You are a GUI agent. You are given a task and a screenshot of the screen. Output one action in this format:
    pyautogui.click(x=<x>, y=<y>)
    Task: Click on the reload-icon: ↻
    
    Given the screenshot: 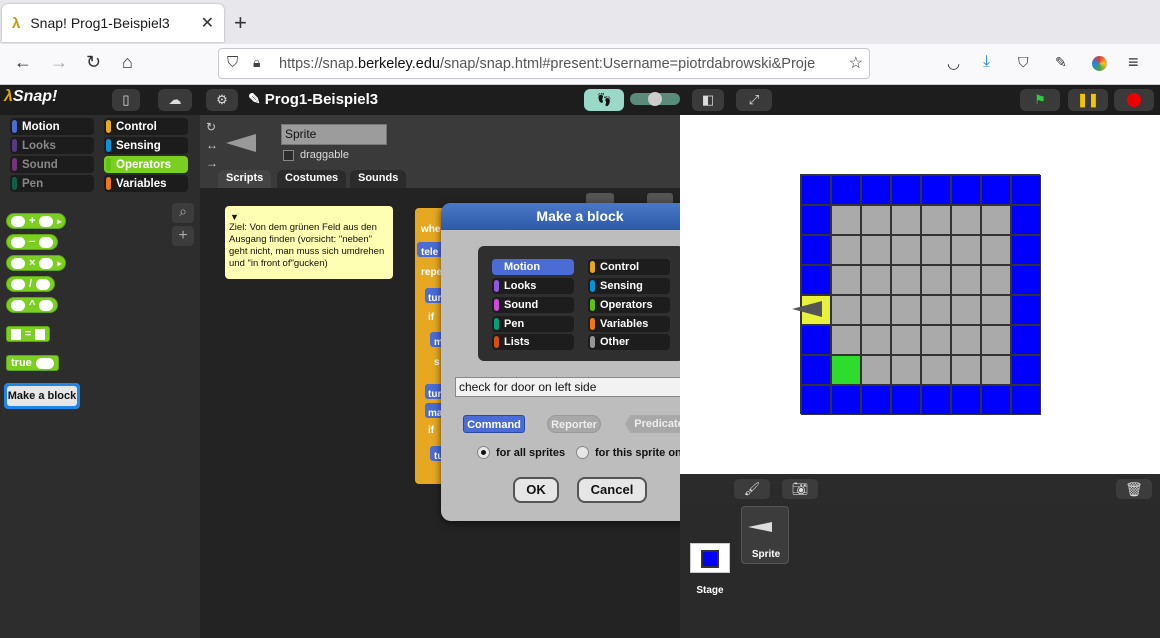 What is the action you would take?
    pyautogui.click(x=93, y=62)
    